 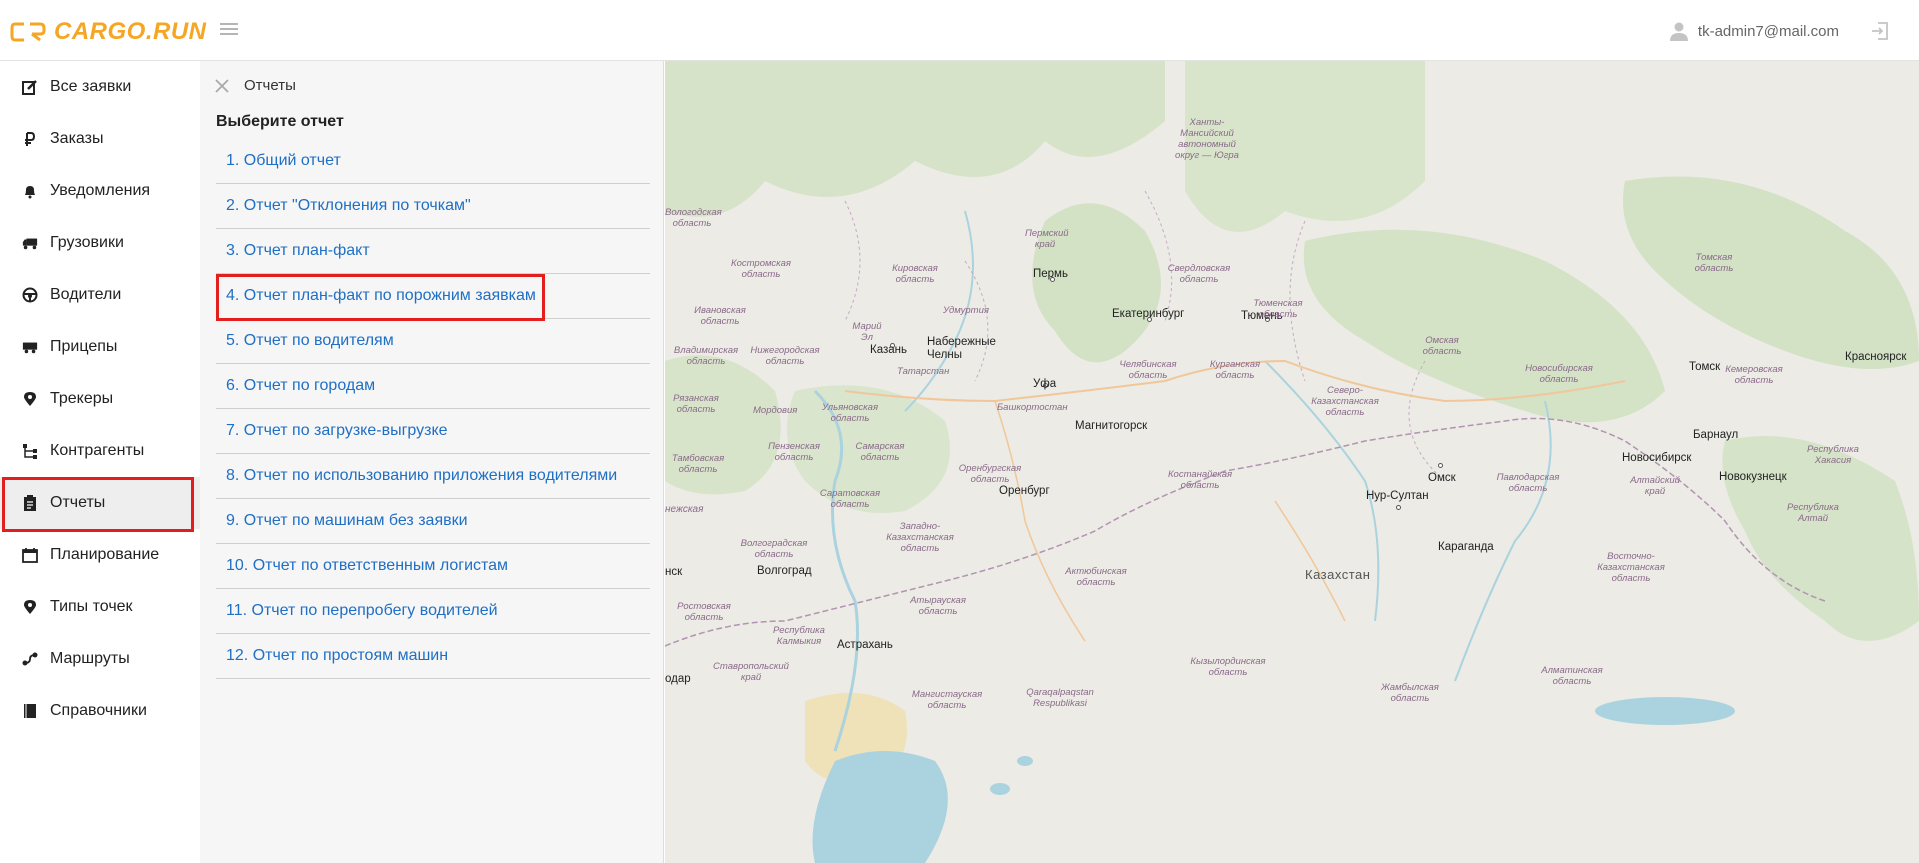 I want to click on map-region-label: Алтайский край, so click(x=1655, y=486).